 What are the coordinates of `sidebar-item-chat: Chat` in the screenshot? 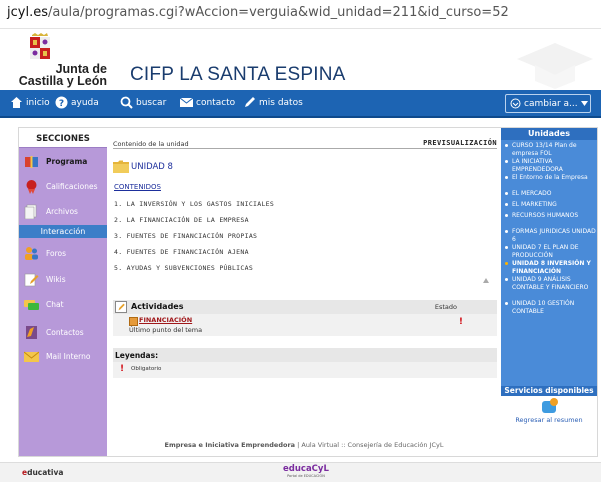 It's located at (63, 304).